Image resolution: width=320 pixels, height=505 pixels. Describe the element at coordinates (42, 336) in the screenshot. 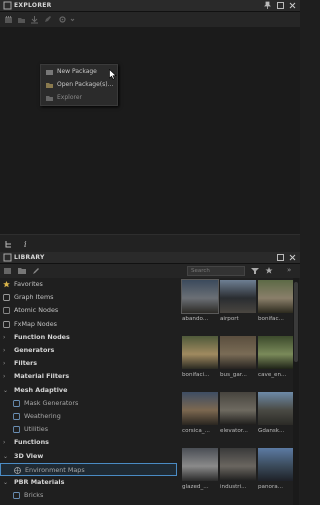

I see `tree-item-label: Function Nodes` at that location.